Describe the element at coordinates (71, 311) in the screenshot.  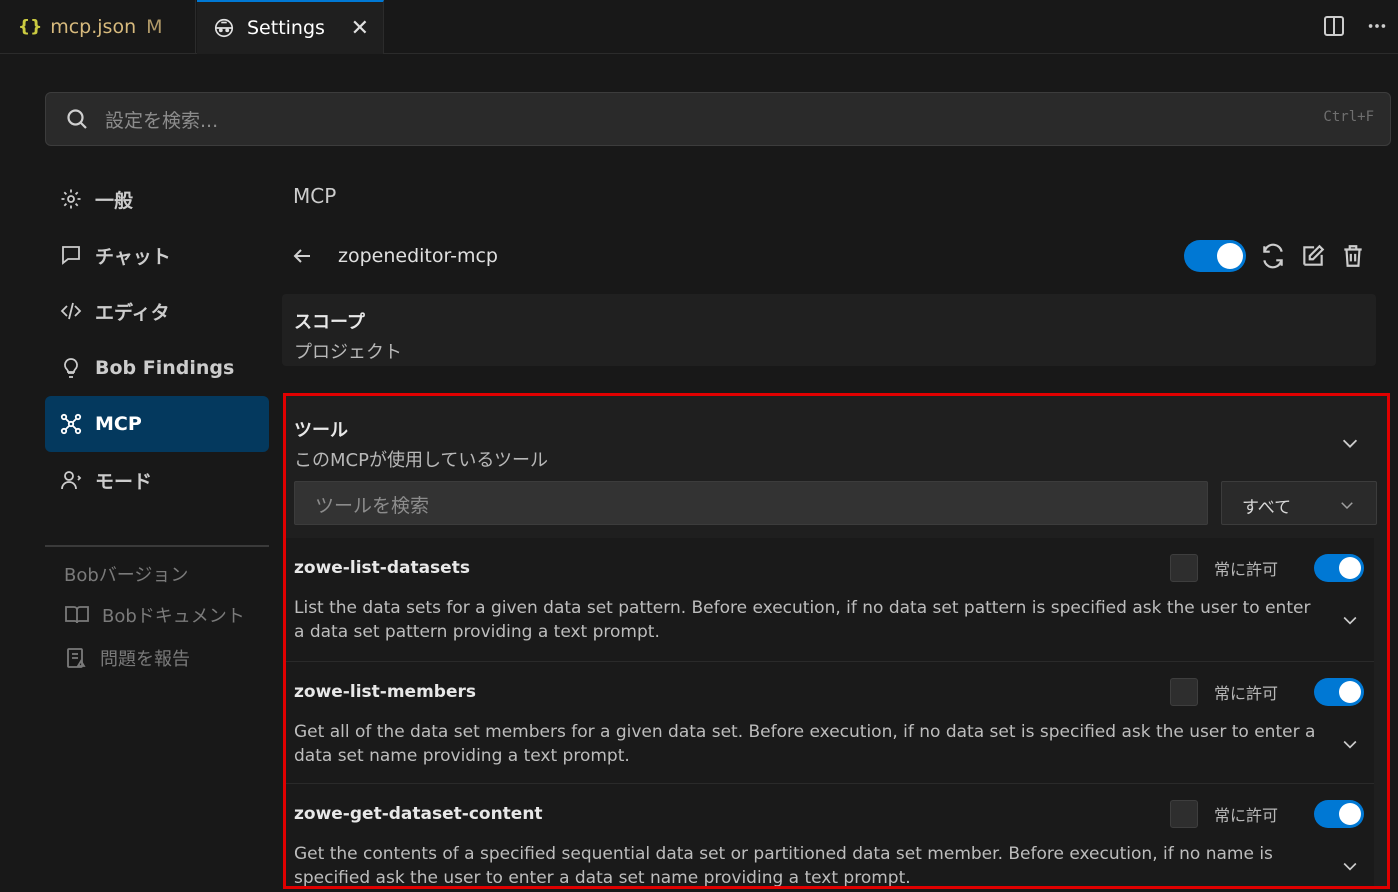
I see `code-icon` at that location.